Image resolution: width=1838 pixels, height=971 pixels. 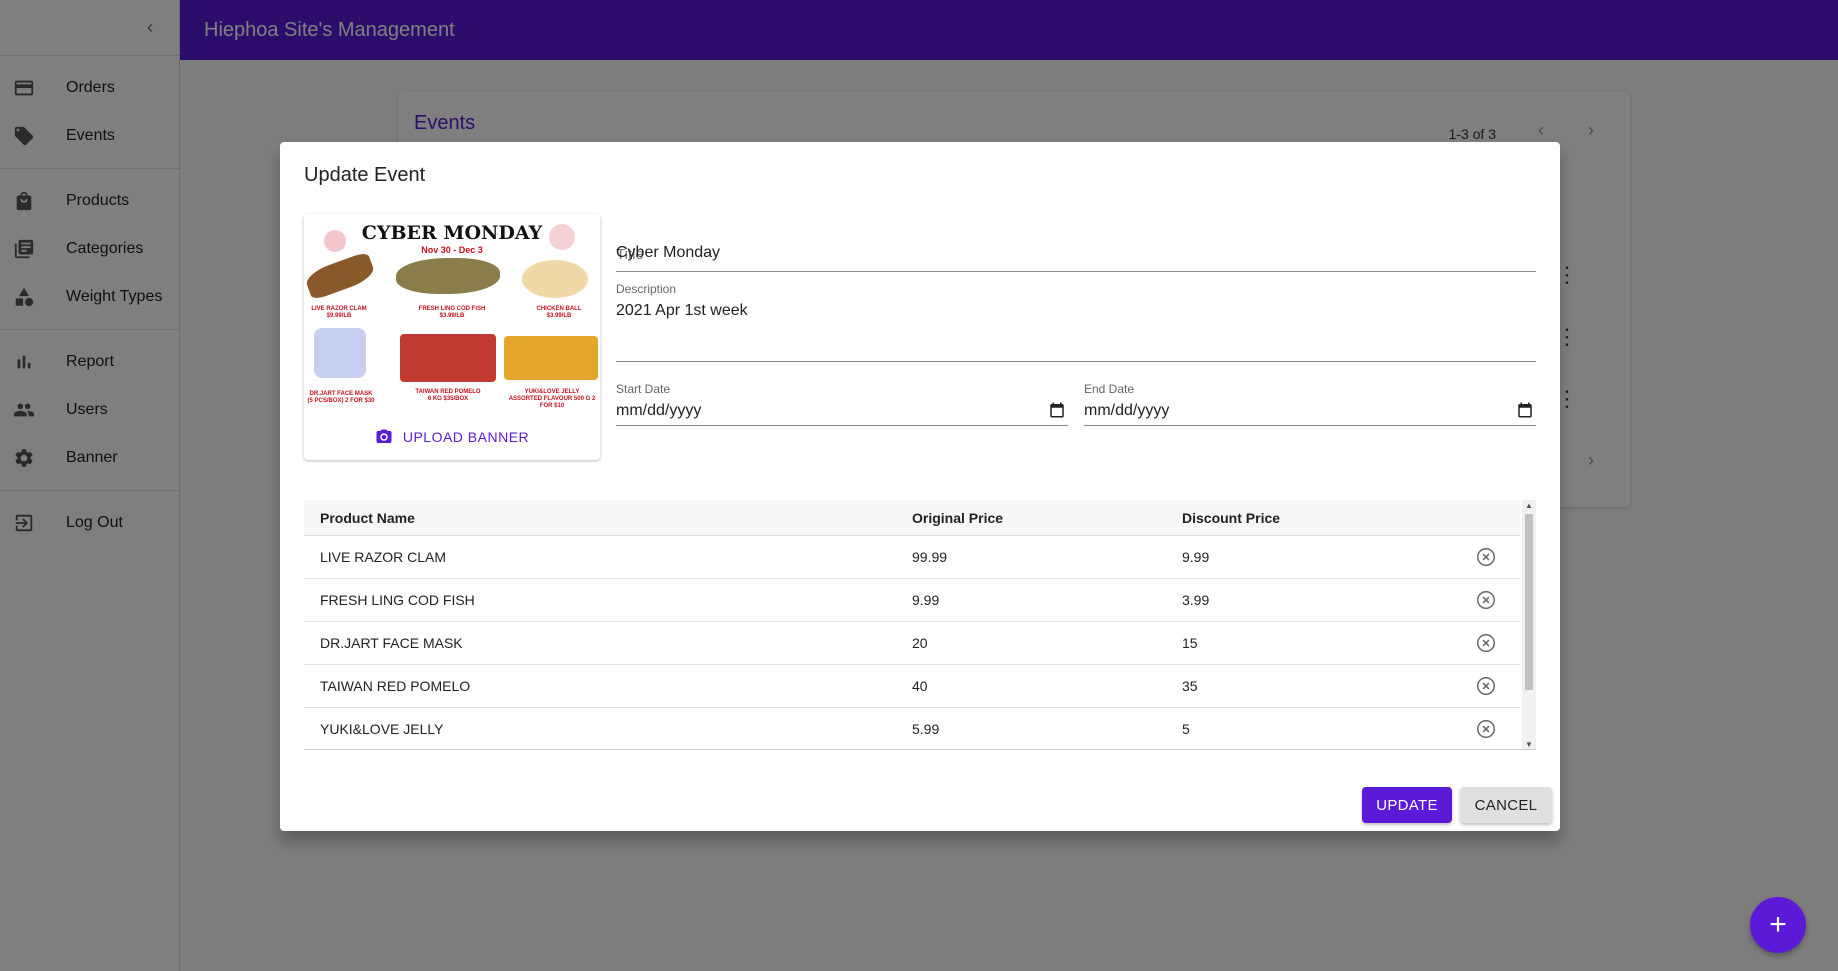 I want to click on table-row: YUKI&LOVE JELLY 5.99 5, so click(x=912, y=728).